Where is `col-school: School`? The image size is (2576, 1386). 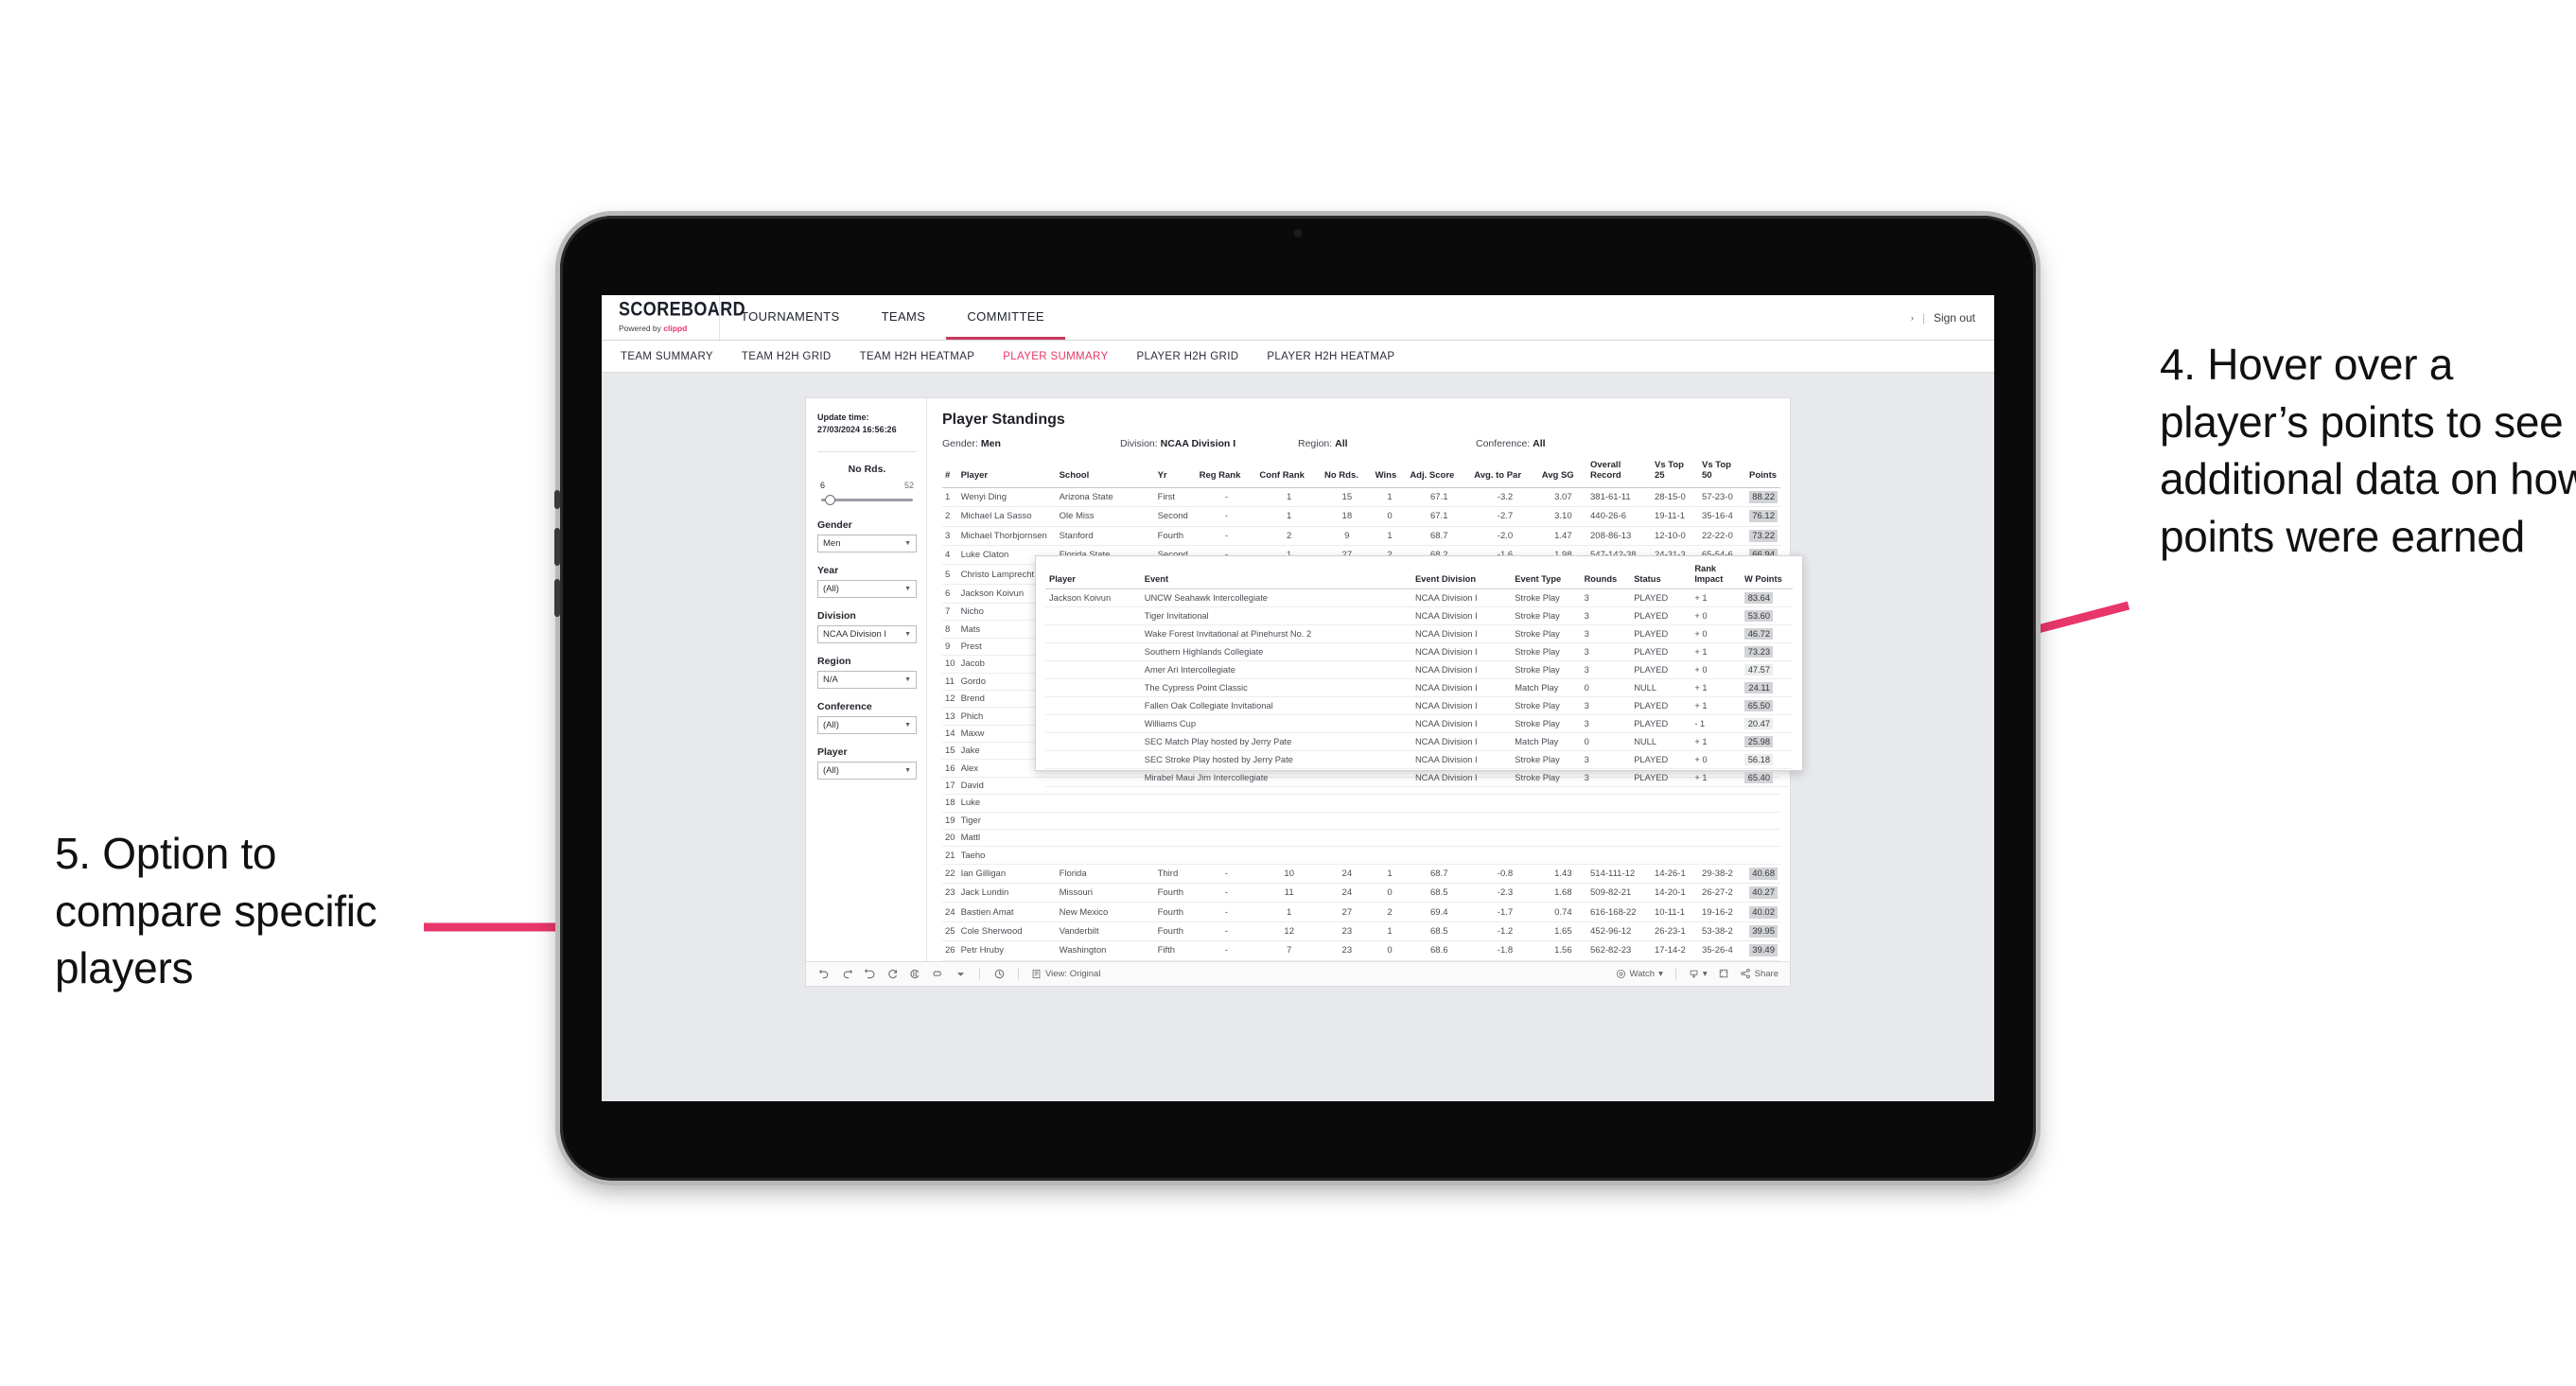
col-school: School is located at coordinates (1105, 474).